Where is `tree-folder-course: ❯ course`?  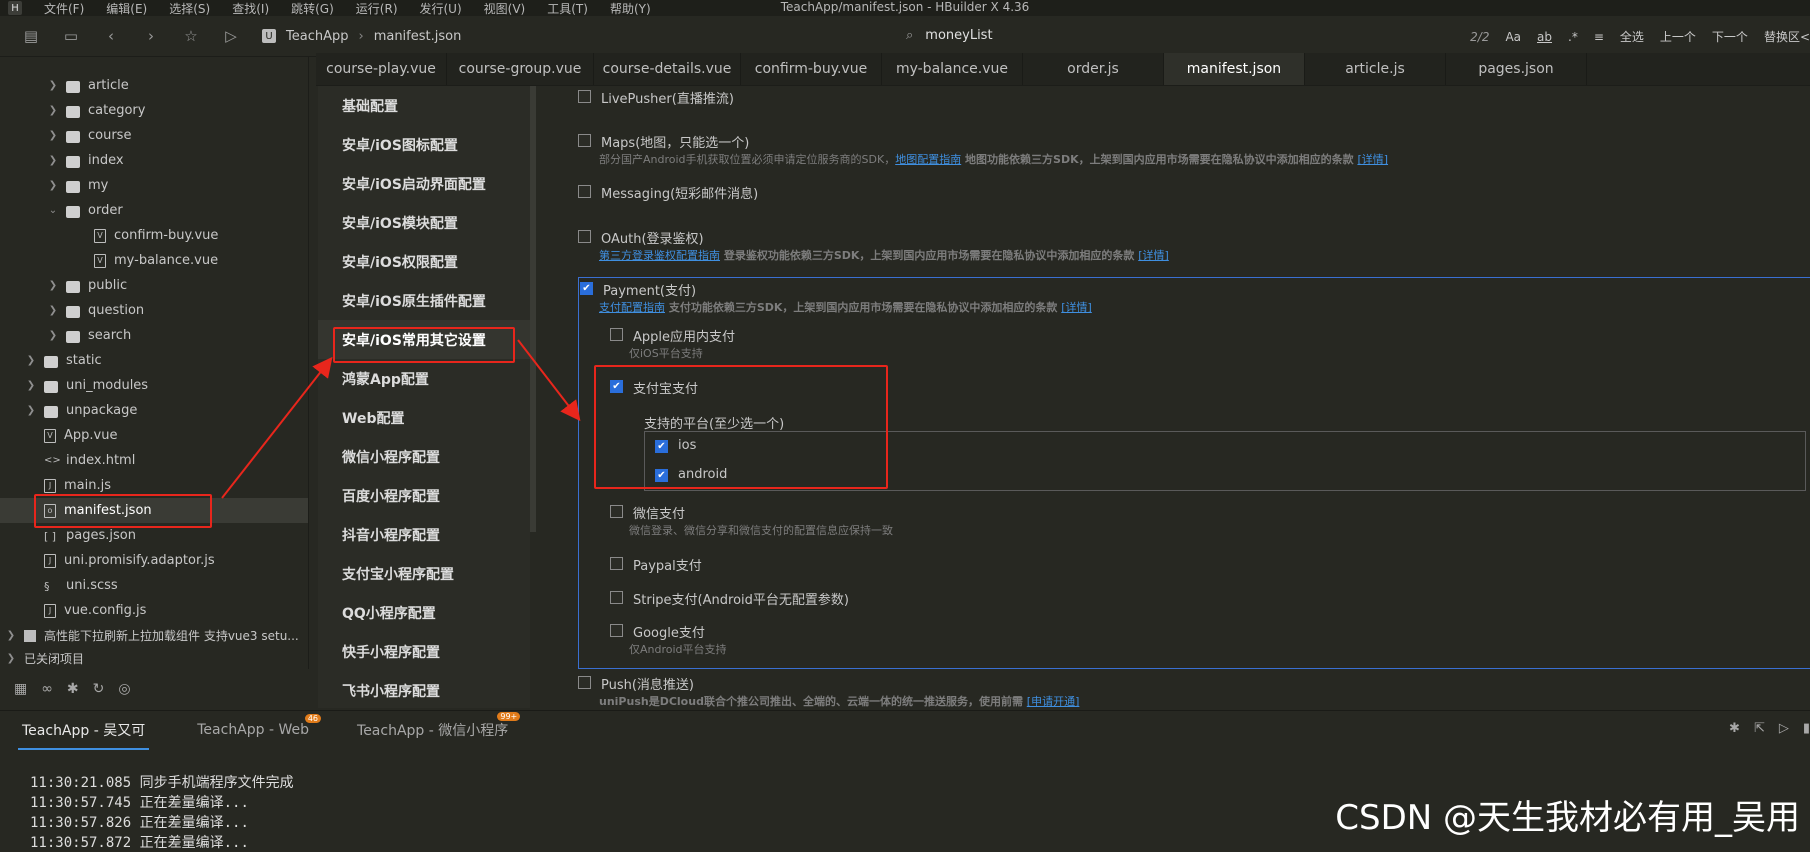
tree-folder-course: ❯ course is located at coordinates (89, 135).